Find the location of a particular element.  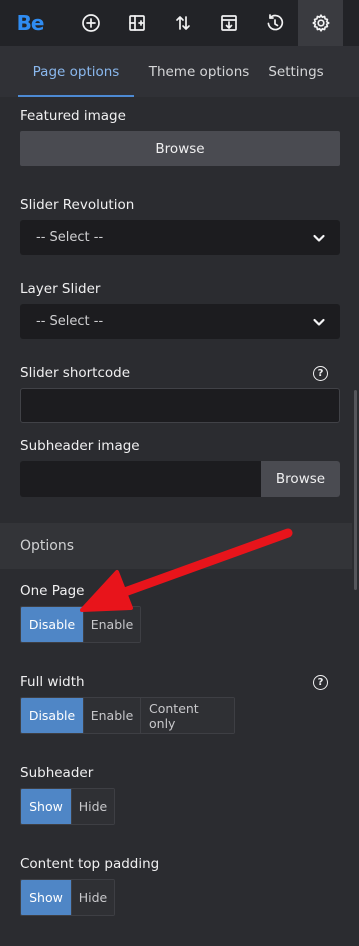

featured-image-label: Featured image is located at coordinates (73, 116).